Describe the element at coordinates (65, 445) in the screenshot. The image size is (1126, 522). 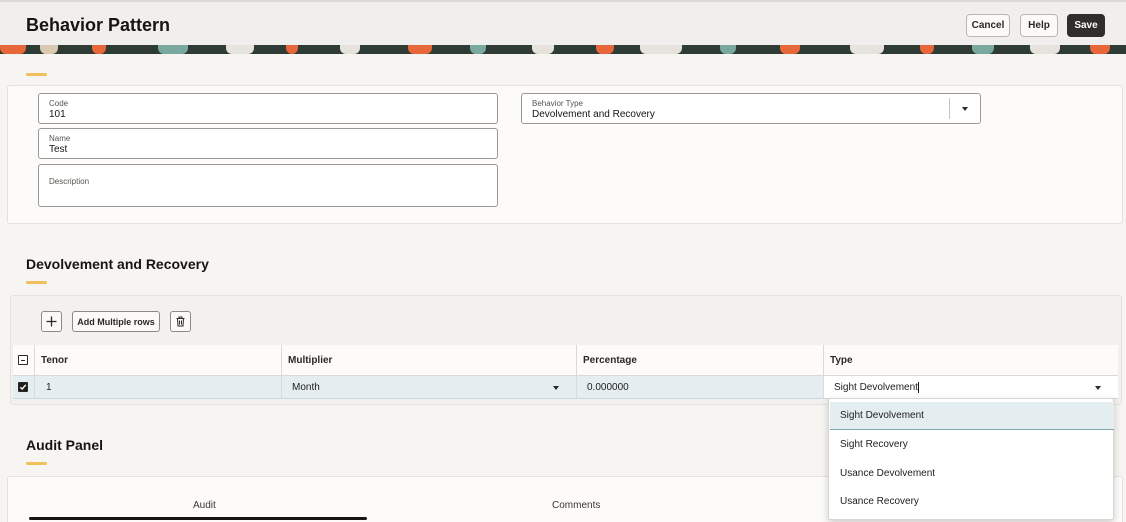
I see `audit-panel-title: Audit Panel` at that location.